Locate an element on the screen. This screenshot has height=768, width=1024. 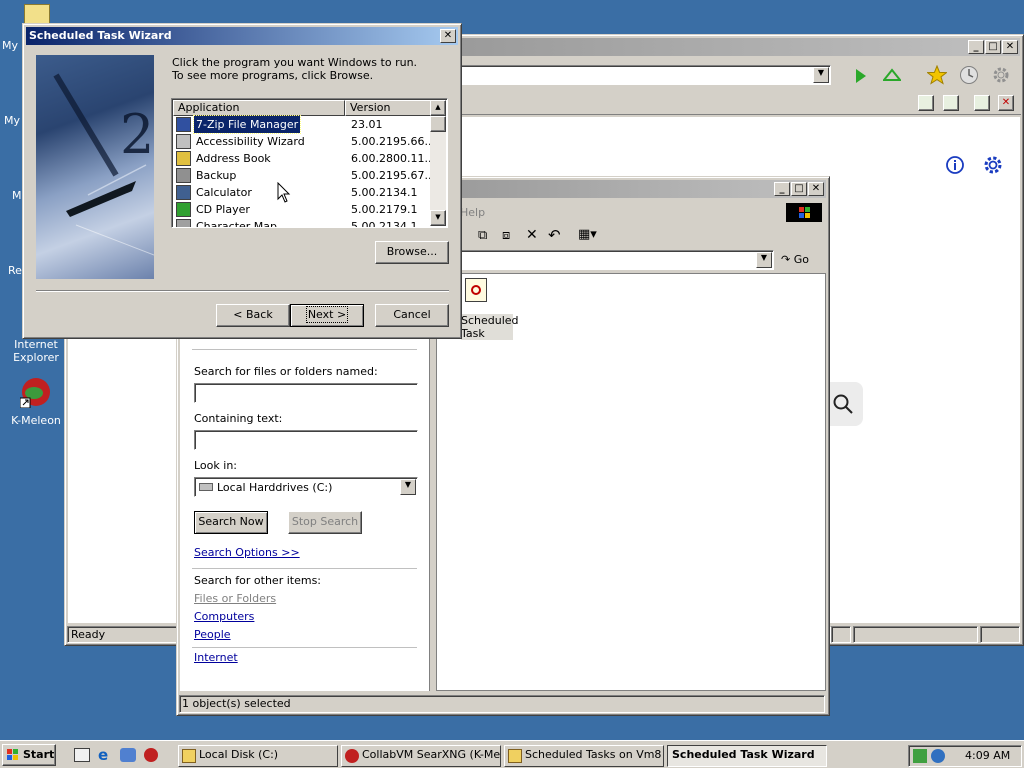
backup-icon is located at coordinates (183, 175).